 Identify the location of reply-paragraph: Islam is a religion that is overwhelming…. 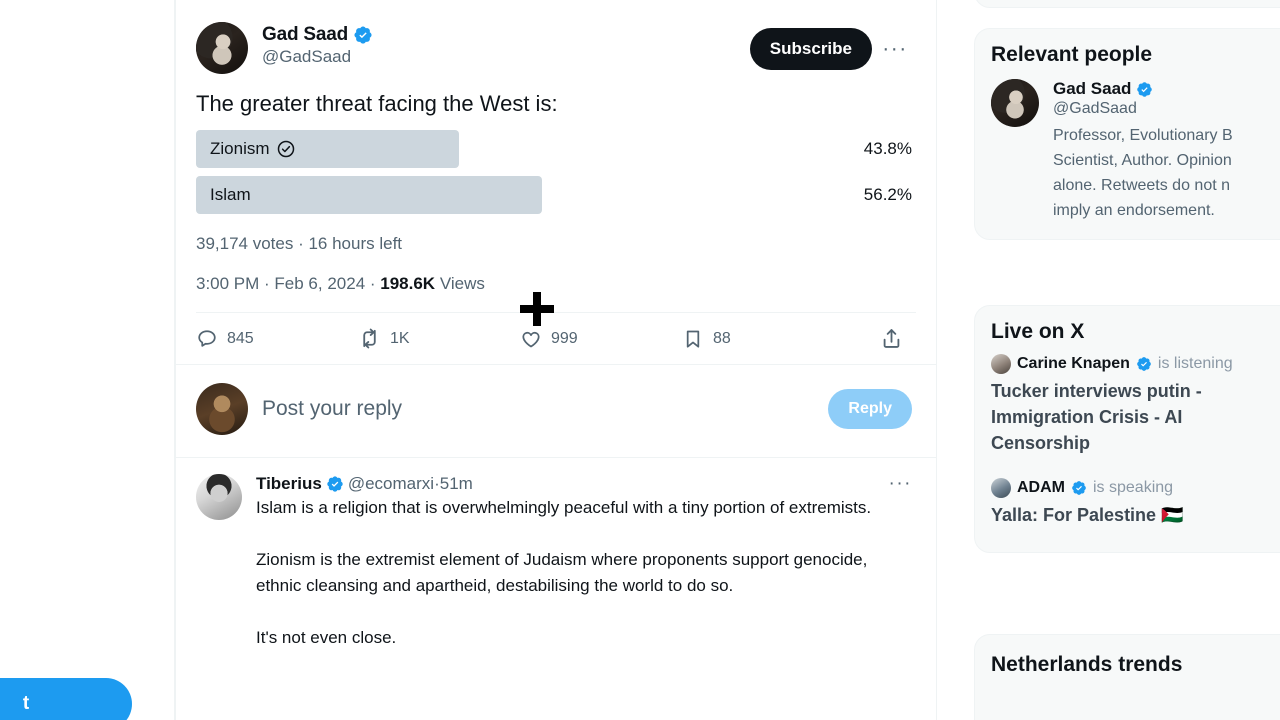
(564, 507).